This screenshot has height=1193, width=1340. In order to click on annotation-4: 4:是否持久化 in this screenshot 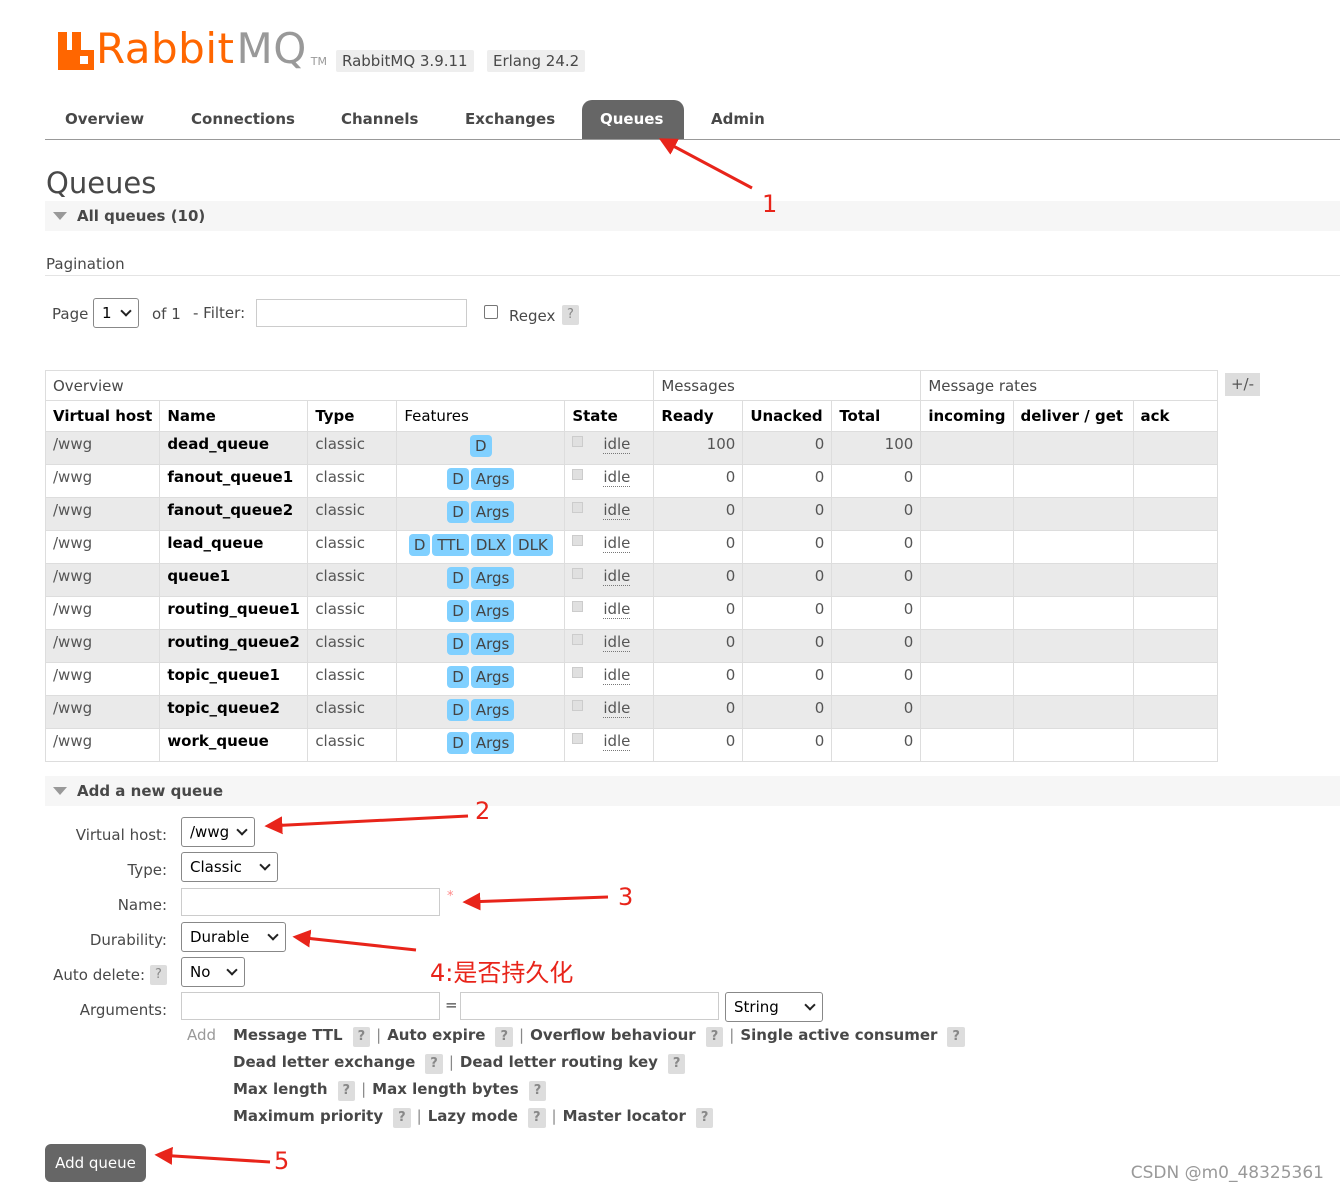, I will do `click(502, 973)`.